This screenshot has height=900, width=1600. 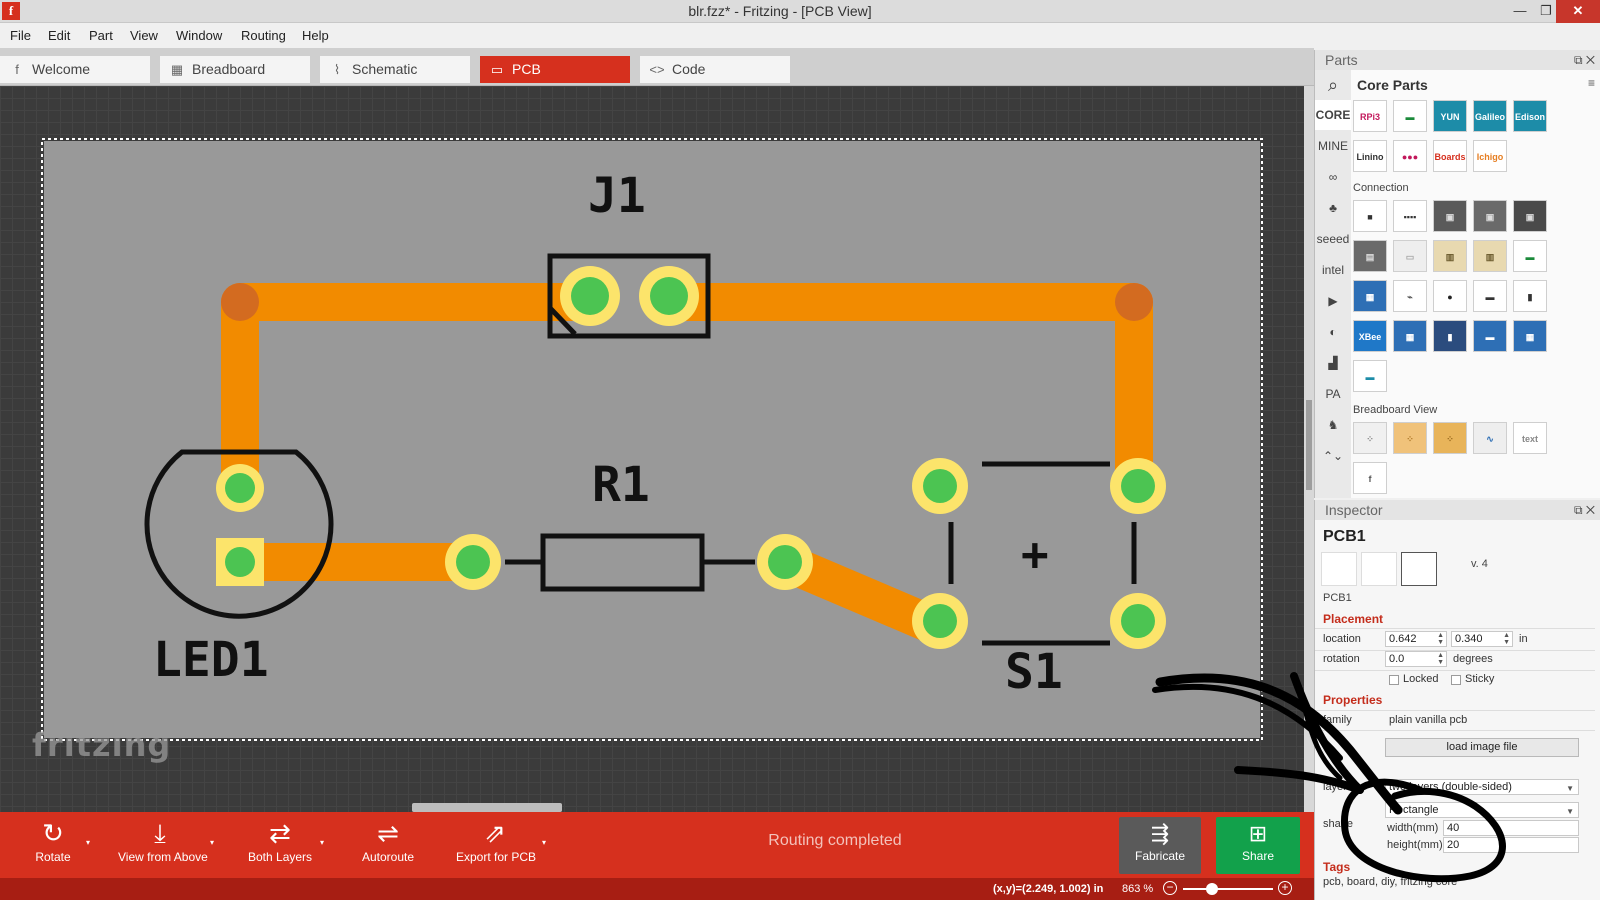 What do you see at coordinates (1370, 478) in the screenshot?
I see `part-tile: f` at bounding box center [1370, 478].